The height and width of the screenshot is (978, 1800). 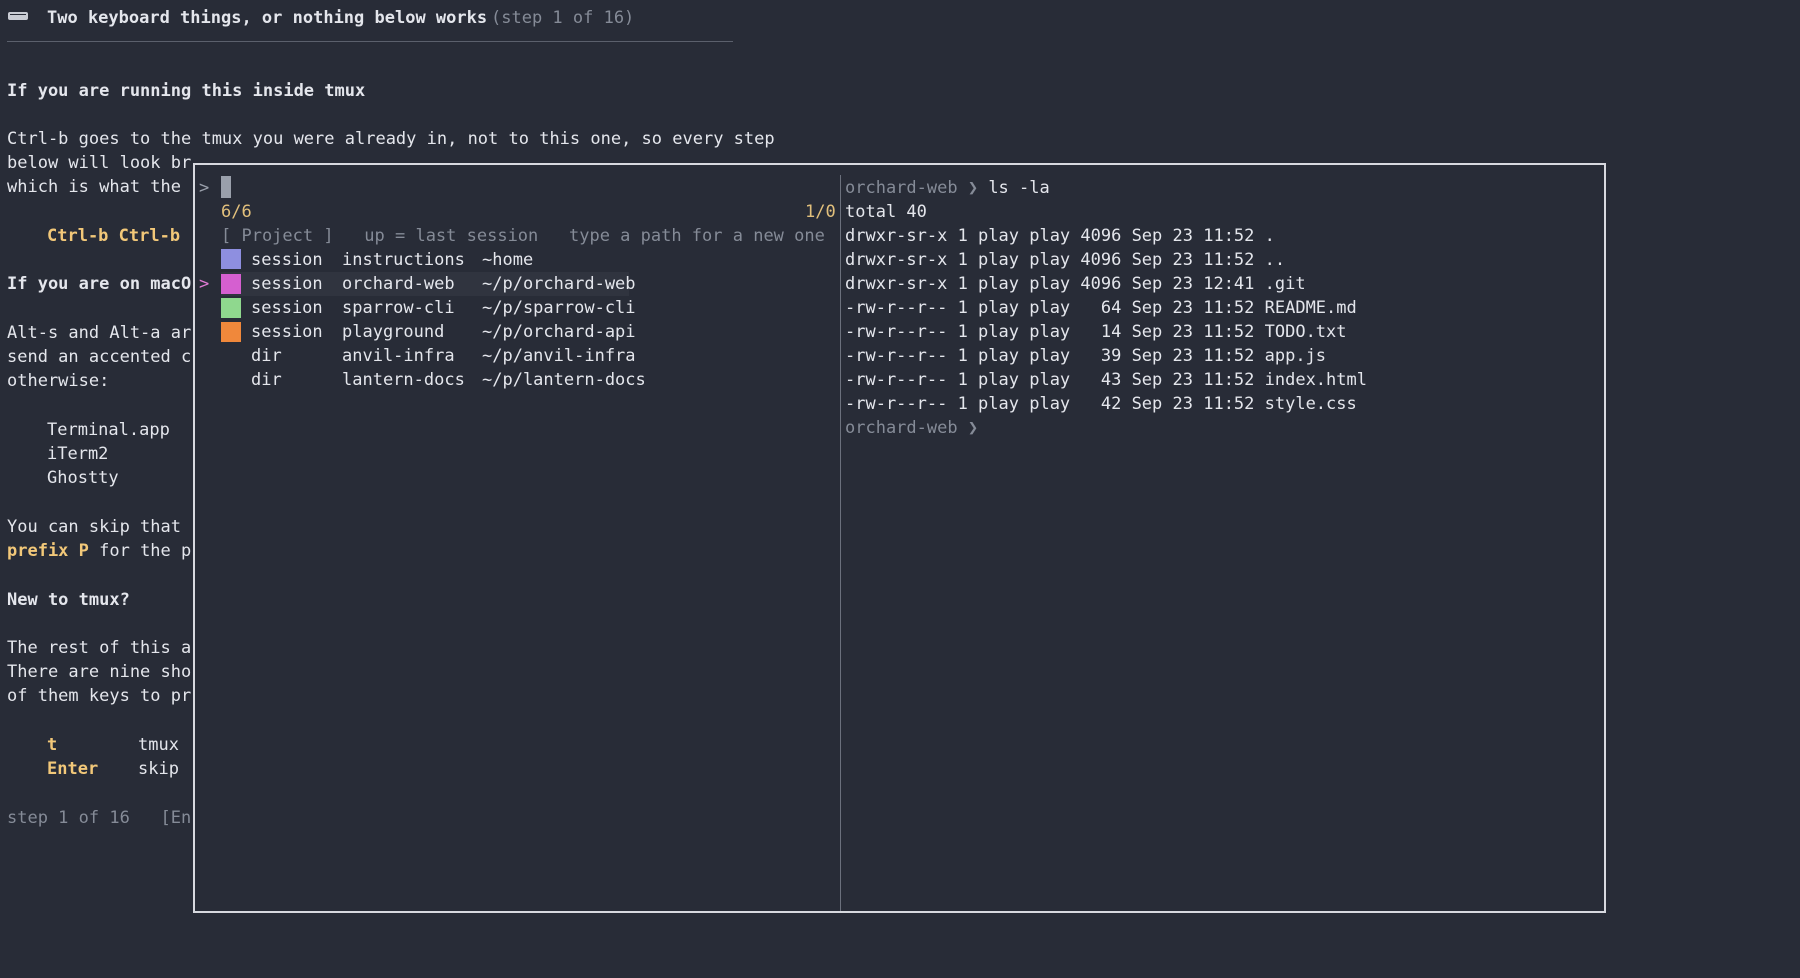 I want to click on row-path: ~/p/orchard-api, so click(x=559, y=332).